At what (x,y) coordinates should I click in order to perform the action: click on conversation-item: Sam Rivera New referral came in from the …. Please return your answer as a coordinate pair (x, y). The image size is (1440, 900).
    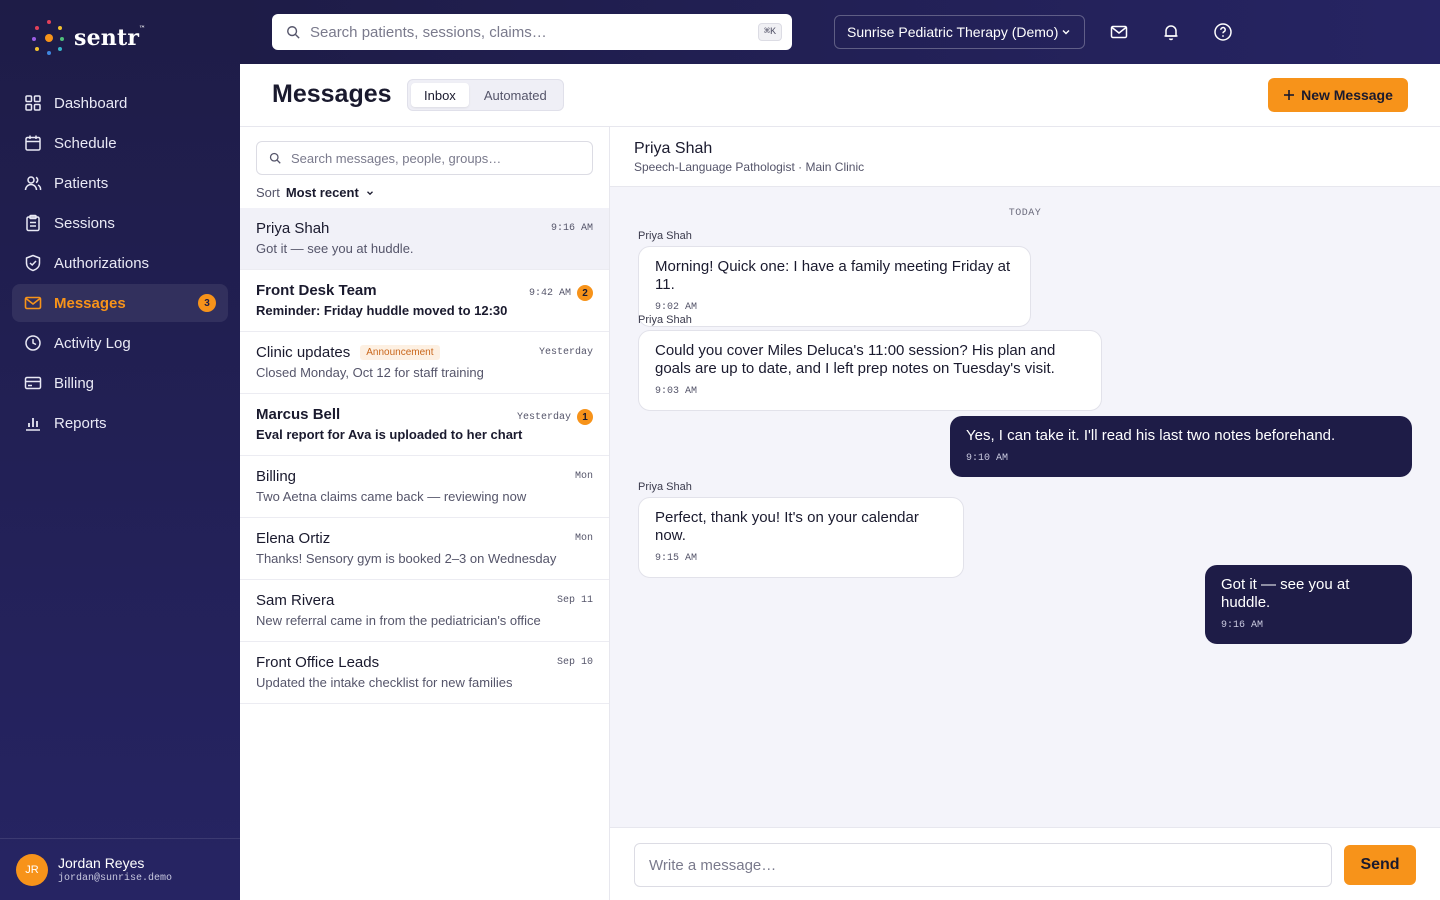
    Looking at the image, I should click on (424, 611).